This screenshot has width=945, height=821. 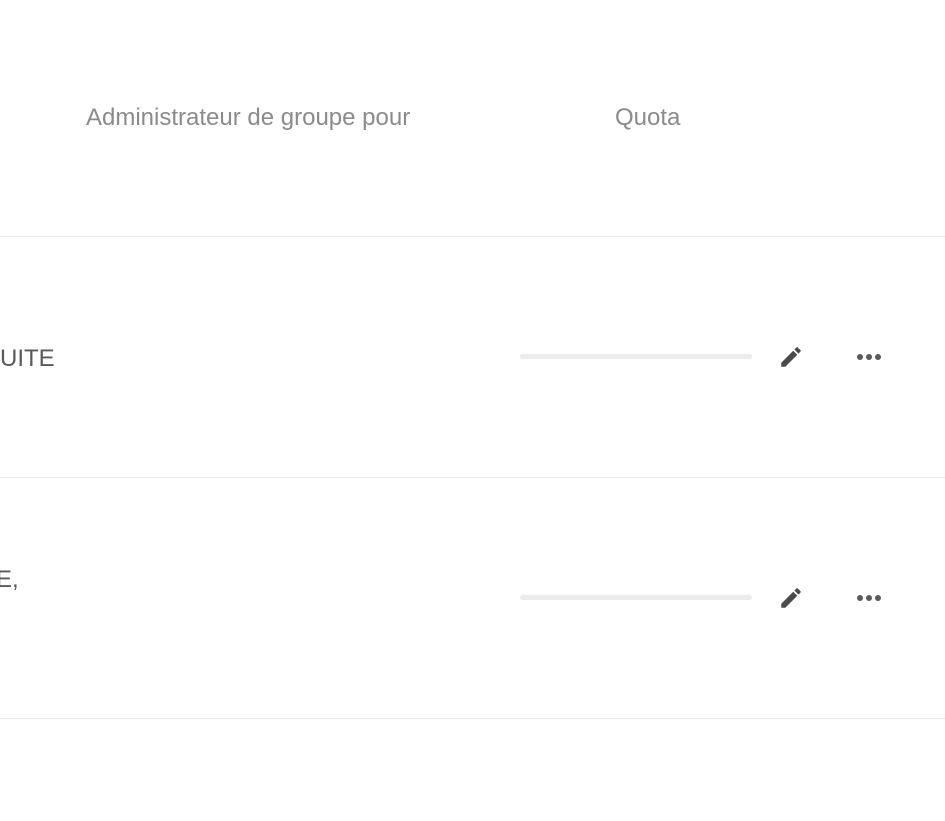 What do you see at coordinates (9, 579) in the screenshot?
I see `group-admin-cell: E,` at bounding box center [9, 579].